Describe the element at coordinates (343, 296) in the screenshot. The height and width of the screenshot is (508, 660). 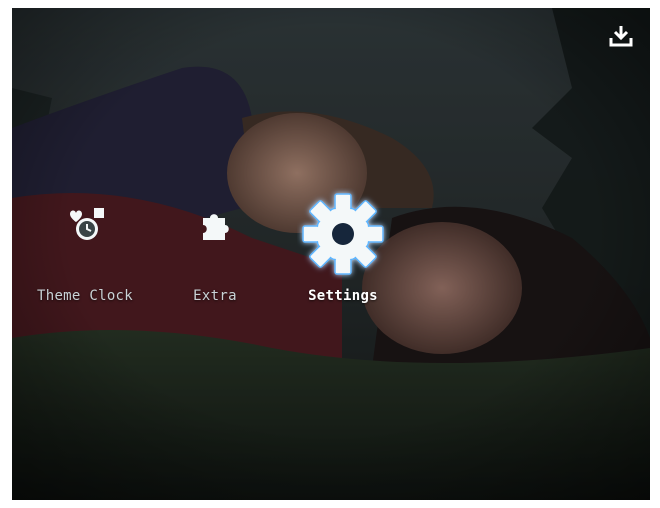
I see `settings-label: Settings` at that location.